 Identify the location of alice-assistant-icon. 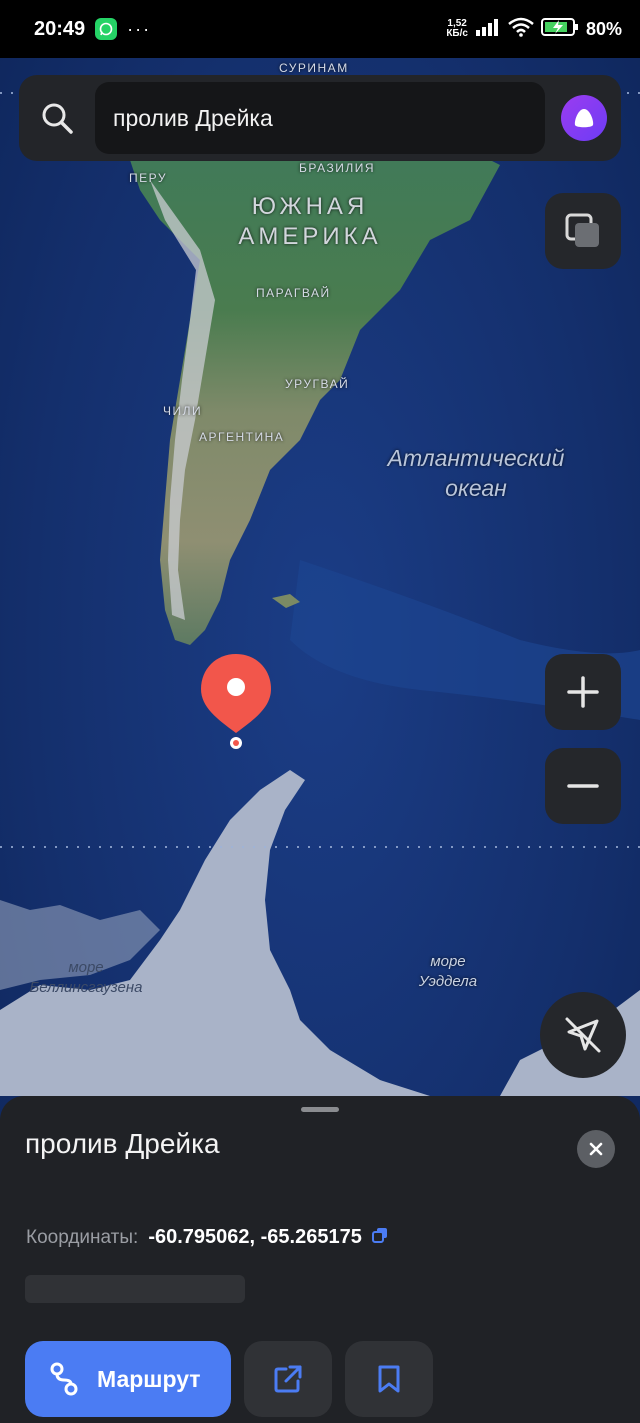
(584, 118).